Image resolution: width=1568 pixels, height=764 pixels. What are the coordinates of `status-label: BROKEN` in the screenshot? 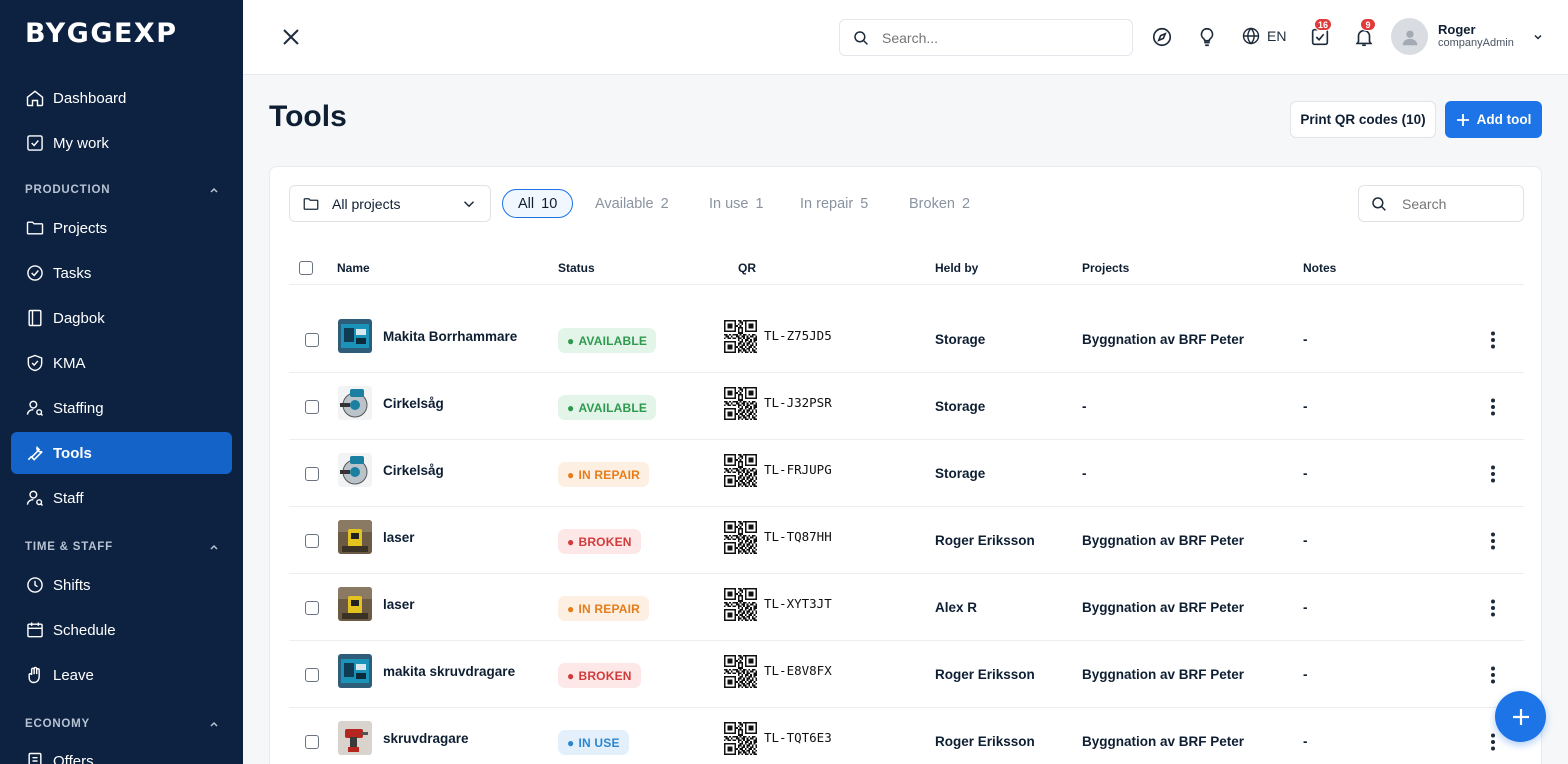 It's located at (605, 541).